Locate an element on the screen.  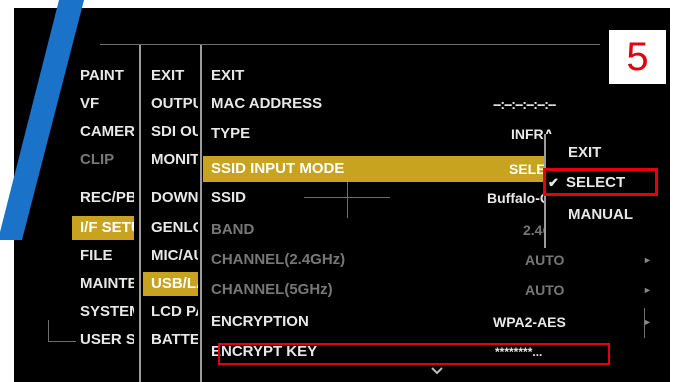
setting-row-channel-24: CHANNEL(2.4GHz) AUTO ► is located at coordinates (430, 260).